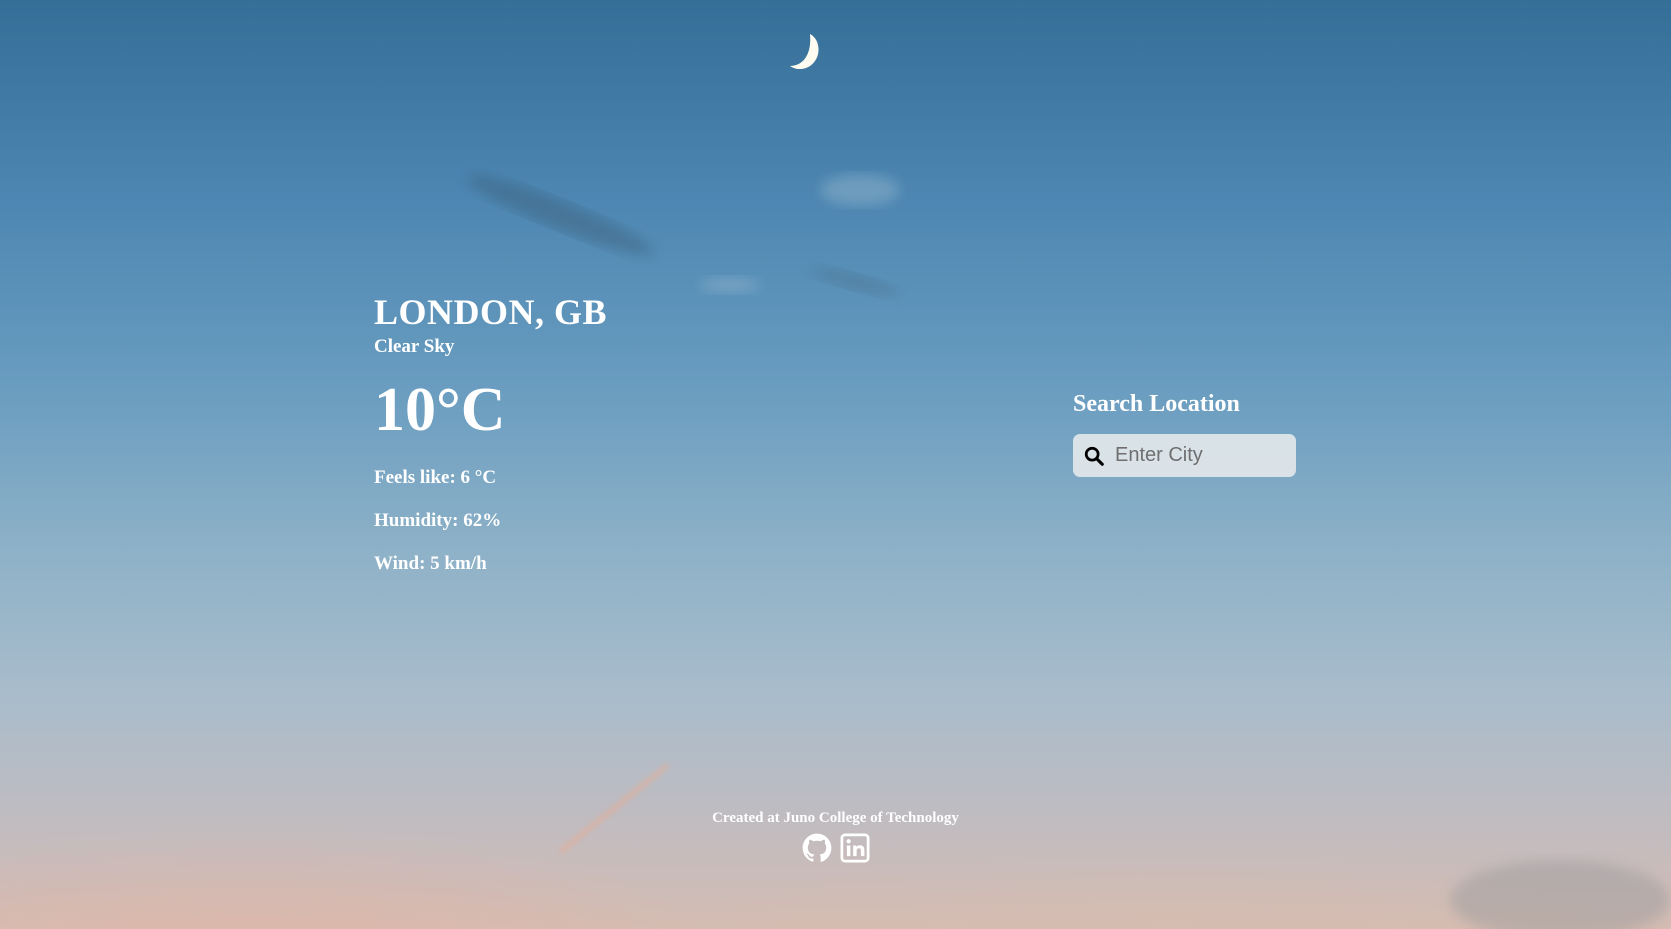 Image resolution: width=1671 pixels, height=929 pixels. I want to click on temperature: 10°C, so click(440, 410).